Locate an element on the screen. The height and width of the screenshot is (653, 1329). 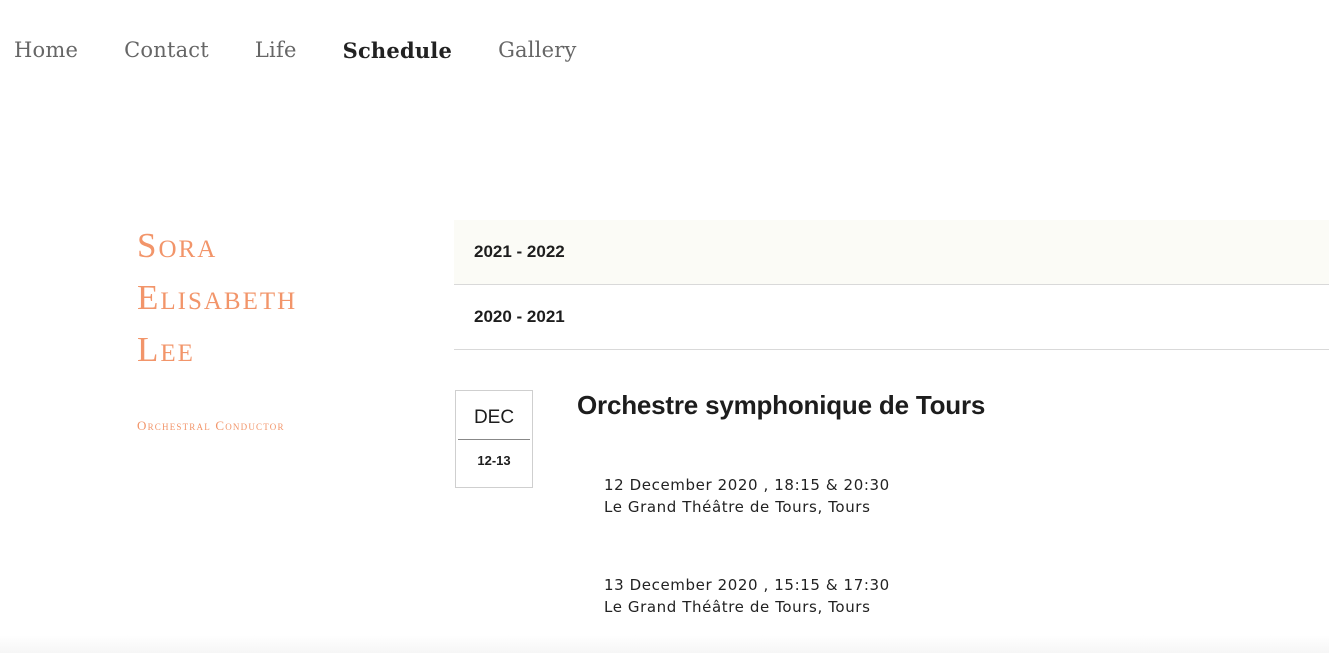
performance-datetime: 13 December 2020 , 15:15 & 17:30 is located at coordinates (747, 585).